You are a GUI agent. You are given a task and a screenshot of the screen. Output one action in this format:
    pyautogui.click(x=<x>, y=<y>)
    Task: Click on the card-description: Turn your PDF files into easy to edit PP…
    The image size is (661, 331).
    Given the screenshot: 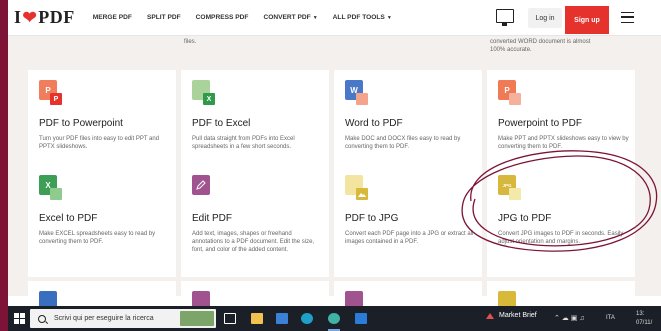 What is the action you would take?
    pyautogui.click(x=99, y=143)
    